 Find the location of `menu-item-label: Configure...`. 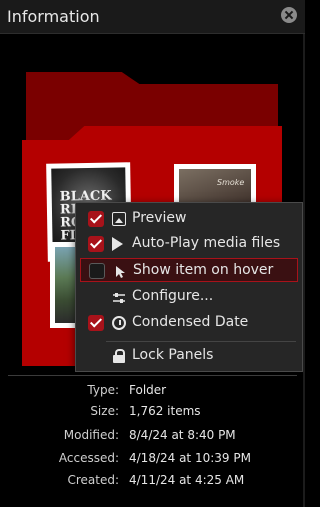

menu-item-label: Configure... is located at coordinates (173, 296).